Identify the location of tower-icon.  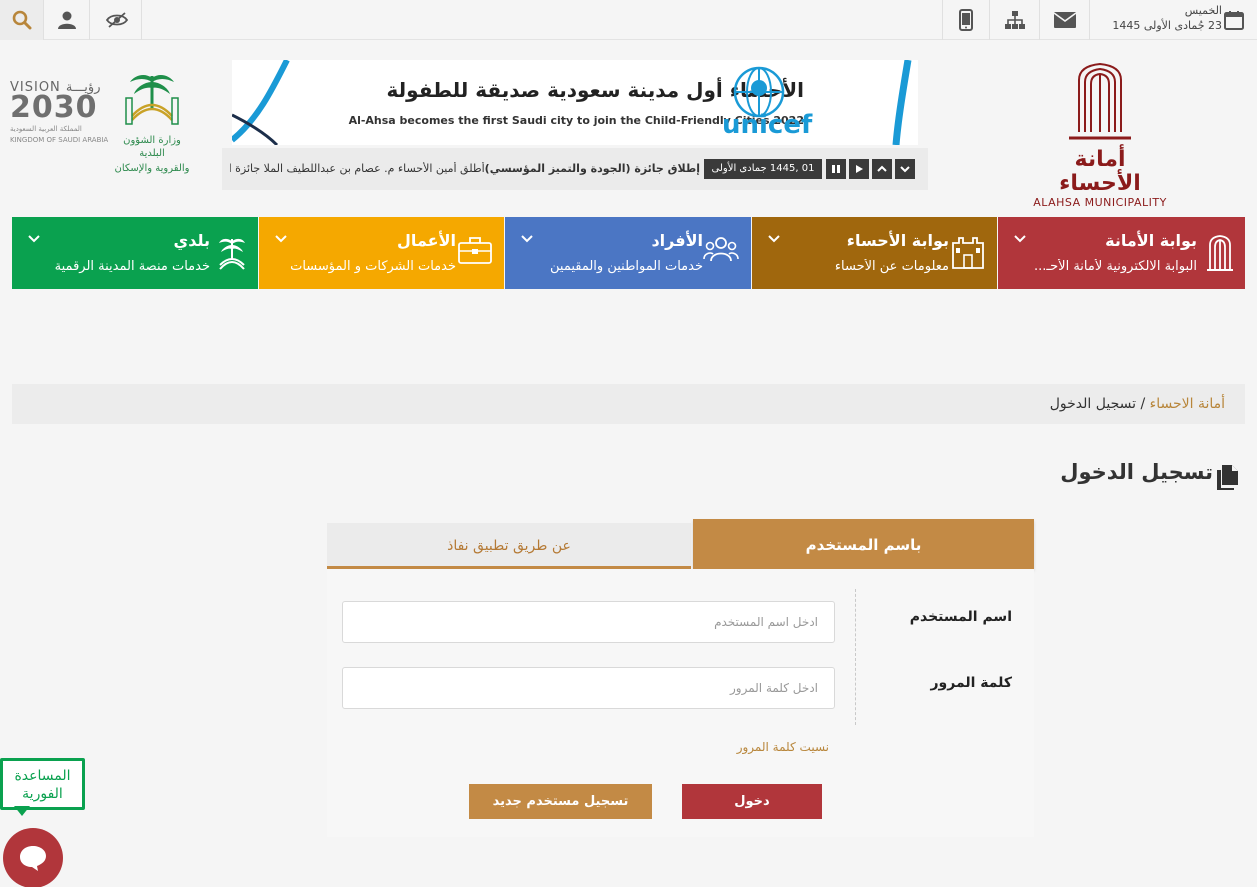
(1220, 253).